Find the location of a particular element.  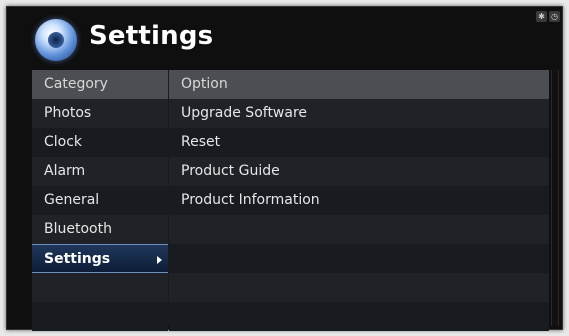

category-label: Clock is located at coordinates (63, 142).